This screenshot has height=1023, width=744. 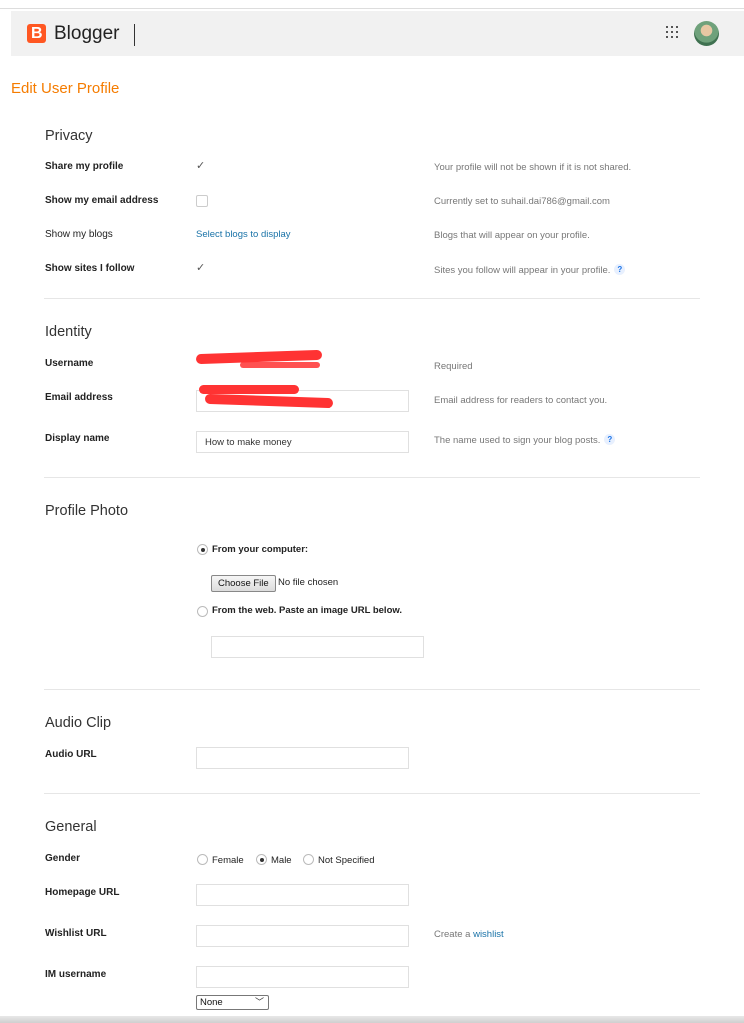 I want to click on photo-from-web-radio, so click(x=202, y=611).